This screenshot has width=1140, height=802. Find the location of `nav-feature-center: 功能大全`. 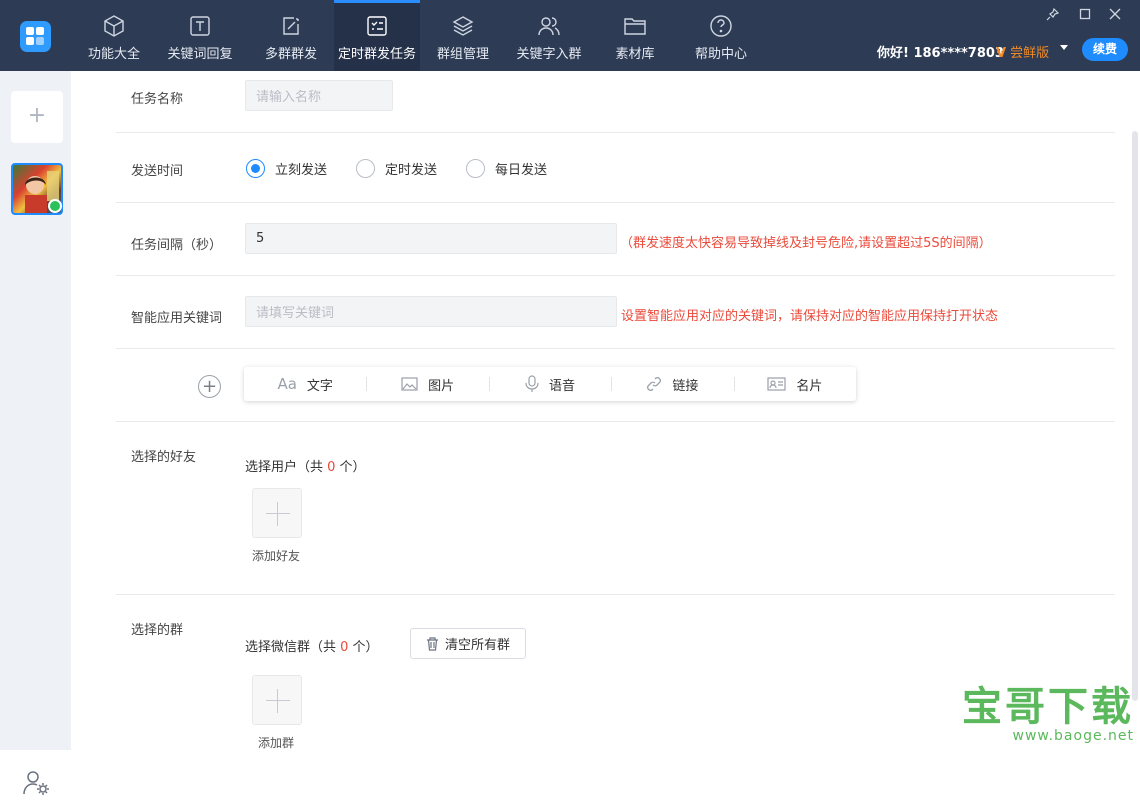

nav-feature-center: 功能大全 is located at coordinates (114, 35).